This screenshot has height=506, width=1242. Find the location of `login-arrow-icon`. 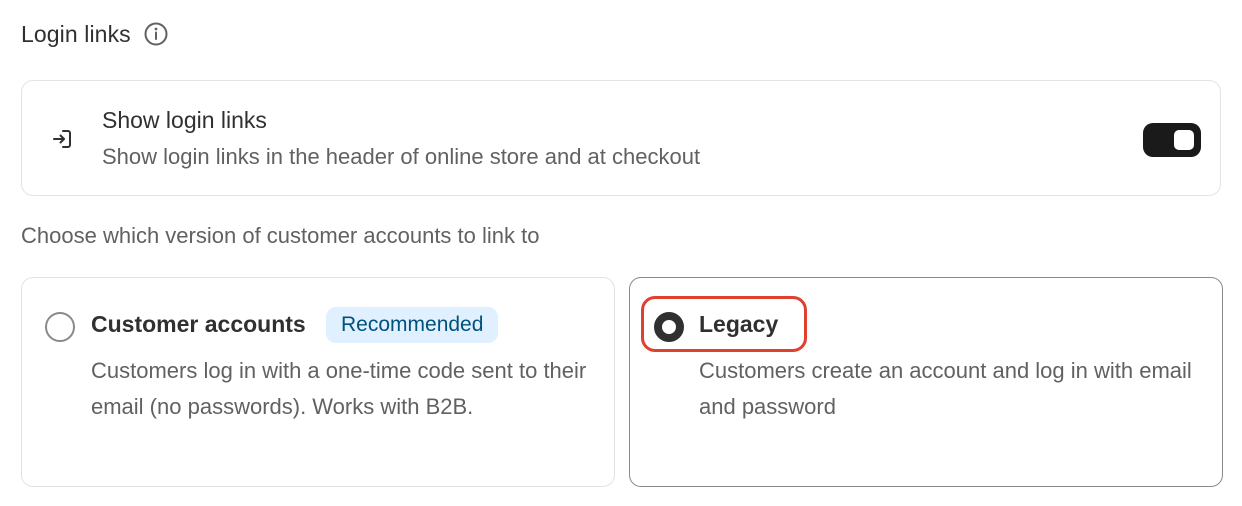

login-arrow-icon is located at coordinates (62, 139).